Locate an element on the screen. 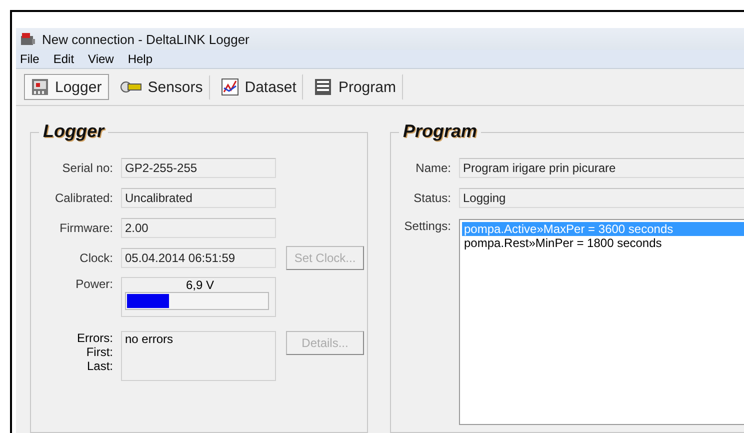 This screenshot has width=744, height=433. toolbar-tab: Logger is located at coordinates (66, 87).